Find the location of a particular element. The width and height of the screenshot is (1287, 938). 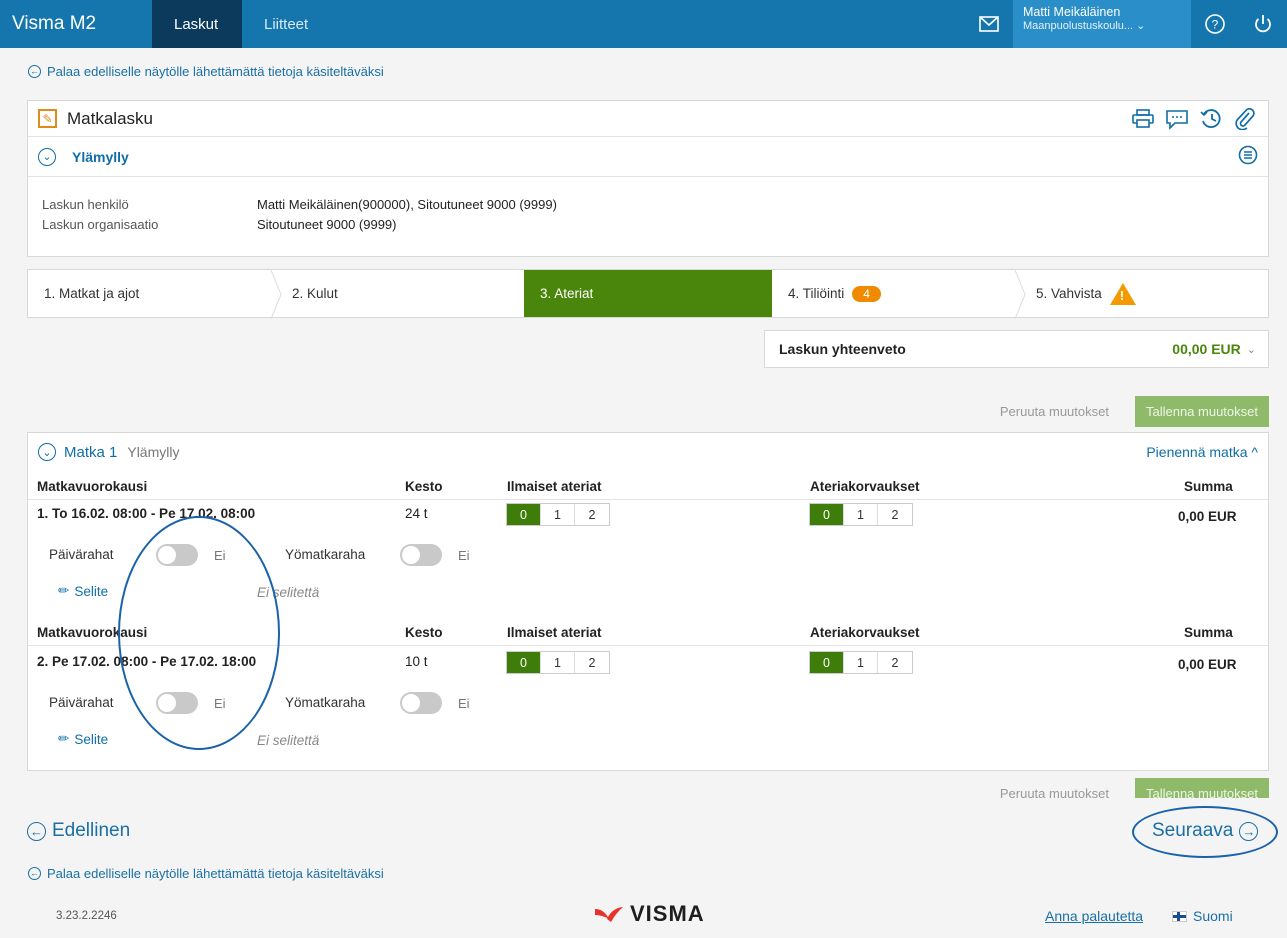

day-1-note-value: Ei selitettä is located at coordinates (288, 592).